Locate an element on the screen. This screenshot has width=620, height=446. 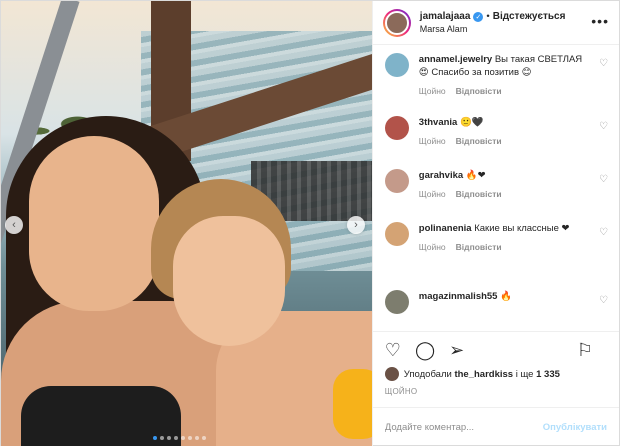
next-slide-button: › is located at coordinates (356, 225).